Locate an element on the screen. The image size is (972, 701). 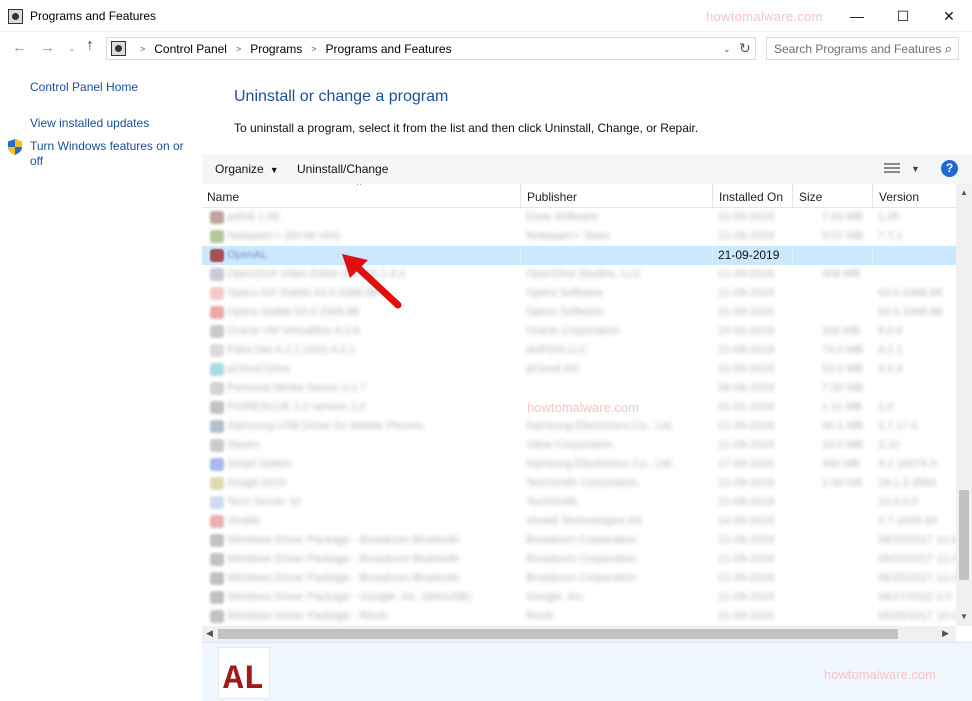
column-header-size: Size is located at coordinates (810, 197).